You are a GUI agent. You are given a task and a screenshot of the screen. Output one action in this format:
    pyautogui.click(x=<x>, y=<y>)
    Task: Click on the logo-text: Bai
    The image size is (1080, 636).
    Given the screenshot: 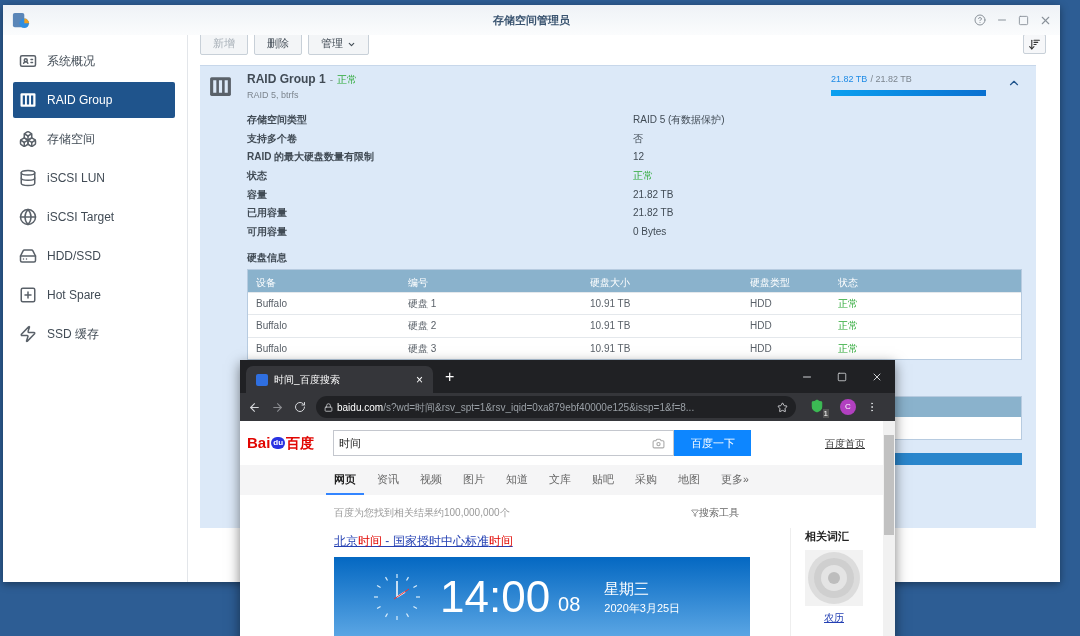 What is the action you would take?
    pyautogui.click(x=259, y=442)
    